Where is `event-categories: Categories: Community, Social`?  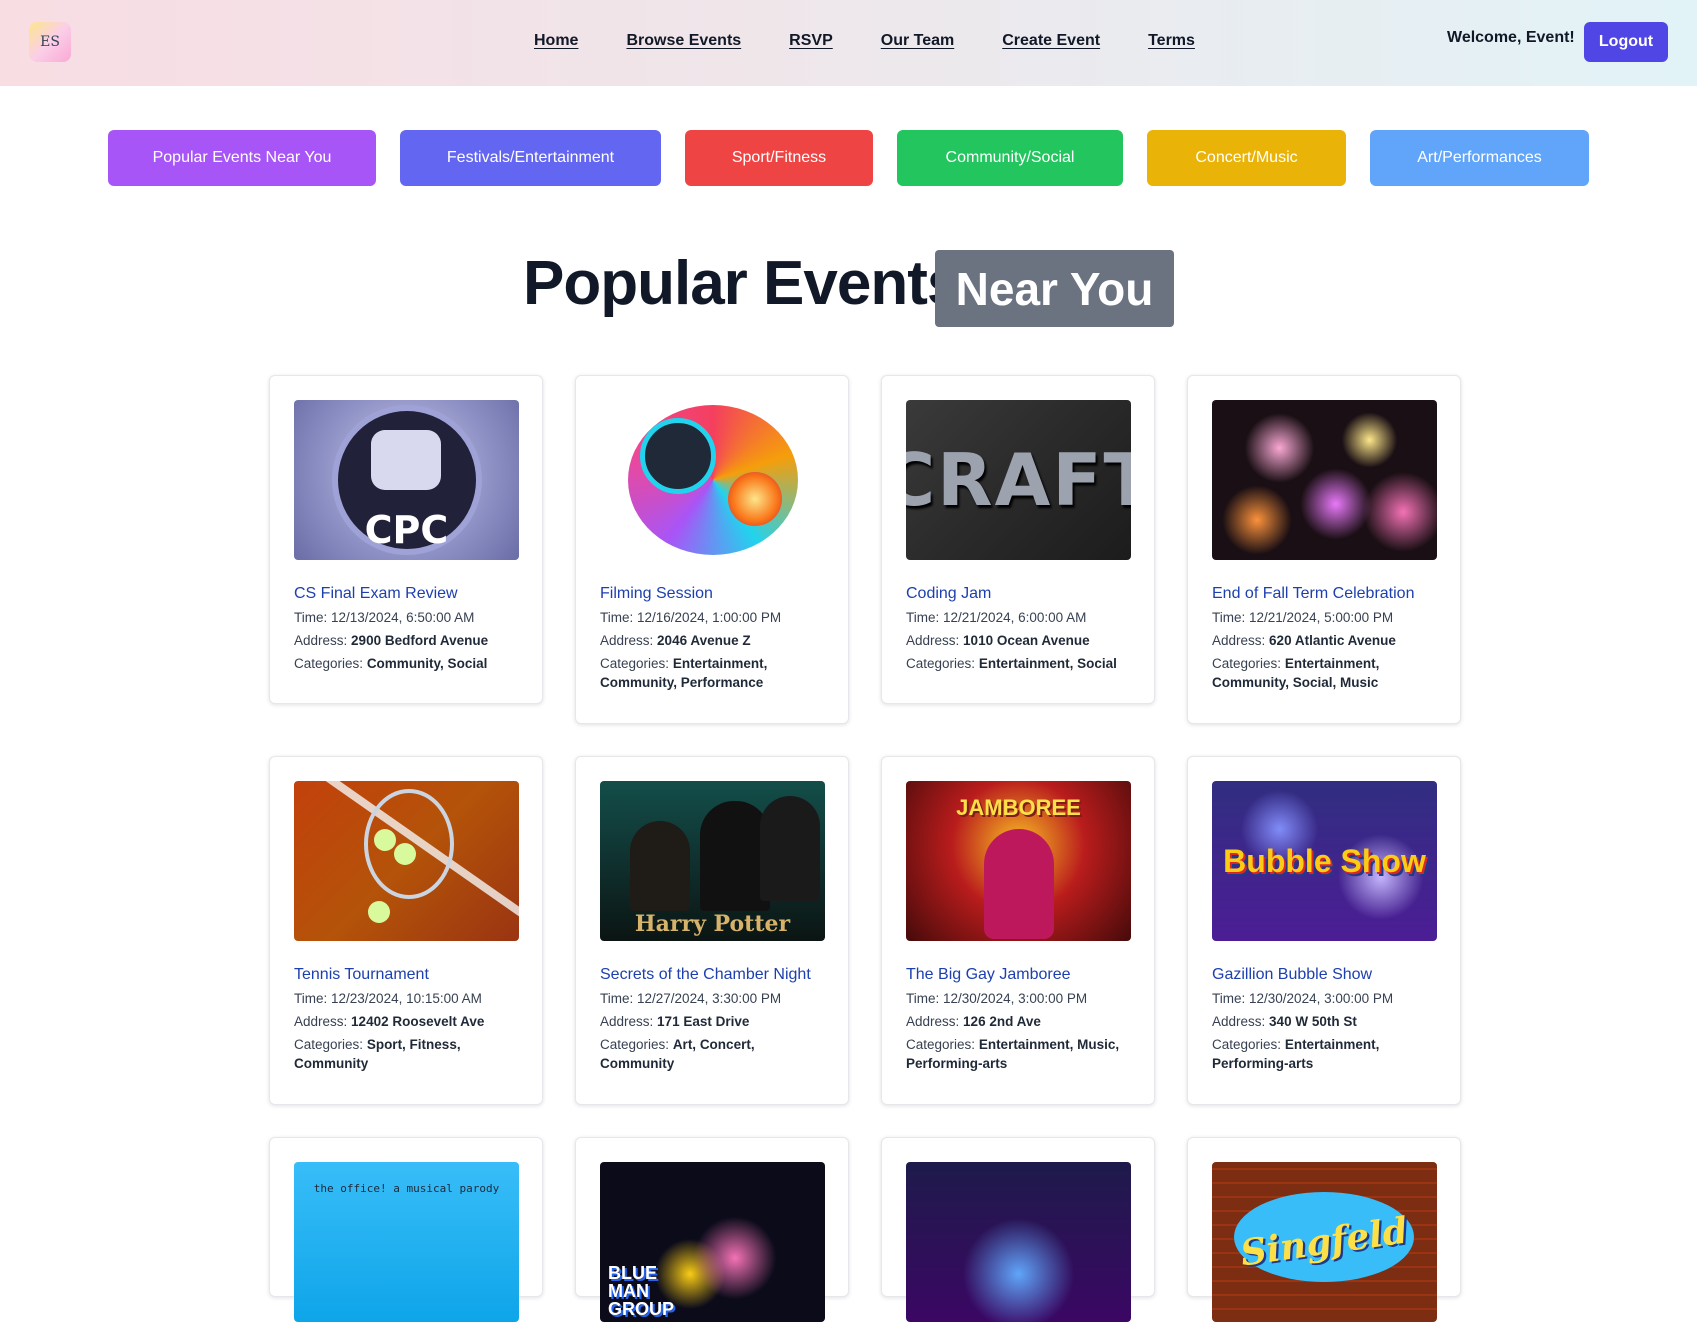
event-categories: Categories: Community, Social is located at coordinates (391, 663).